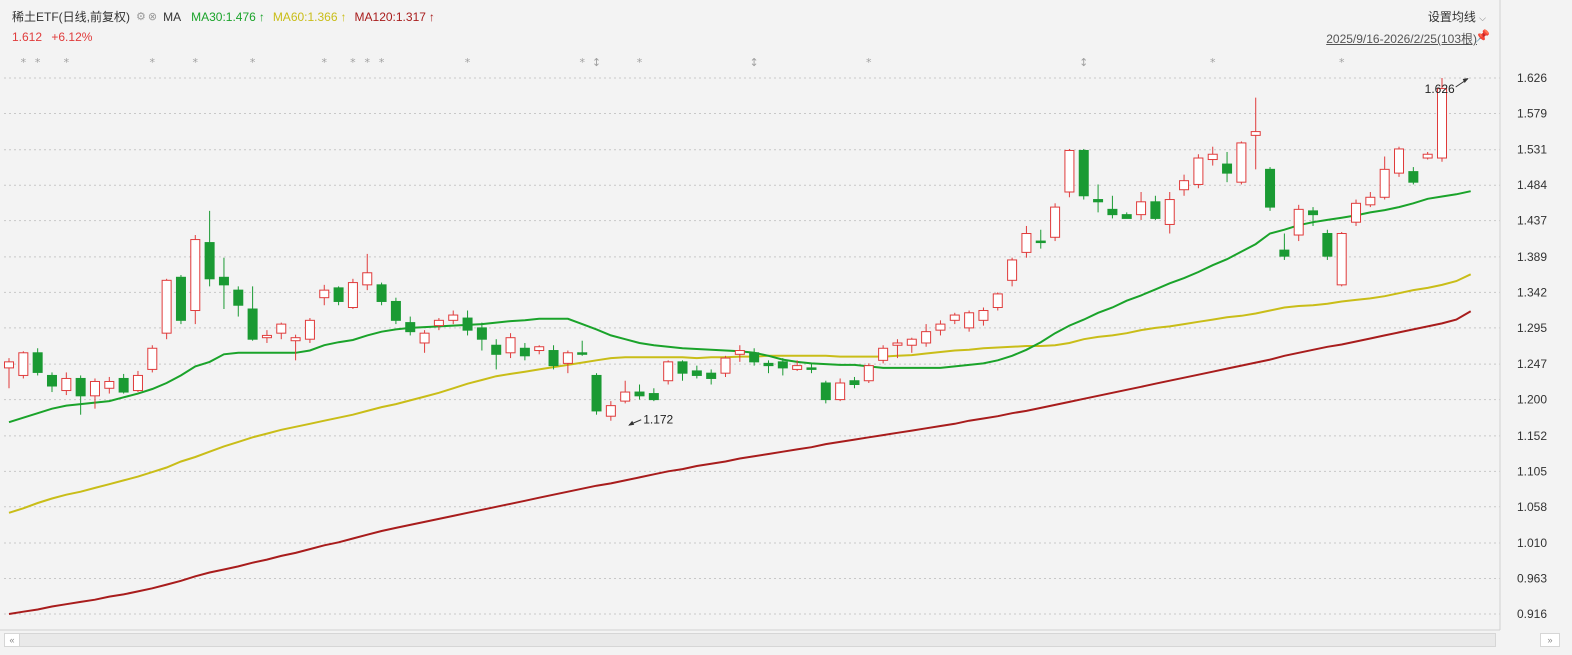 The height and width of the screenshot is (655, 1572). I want to click on scroll-right-icon: », so click(1550, 640).